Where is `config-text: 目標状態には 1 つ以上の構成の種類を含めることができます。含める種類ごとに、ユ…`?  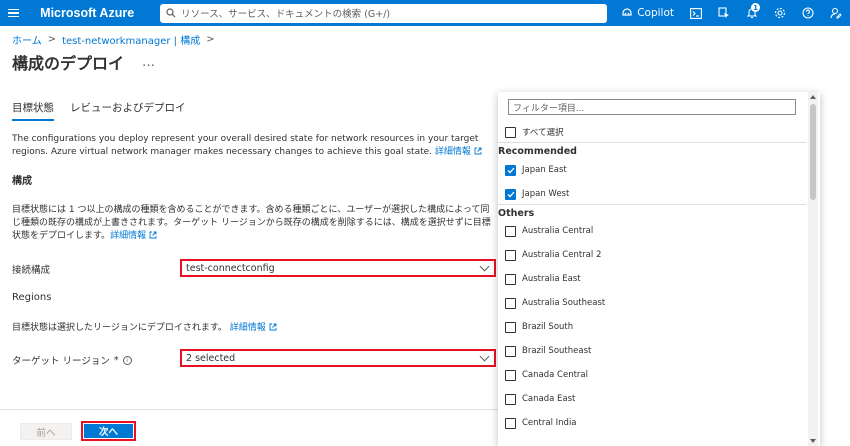 config-text: 目標状態には 1 つ以上の構成の種類を含めることができます。含める種類ごとに、ユ… is located at coordinates (251, 223).